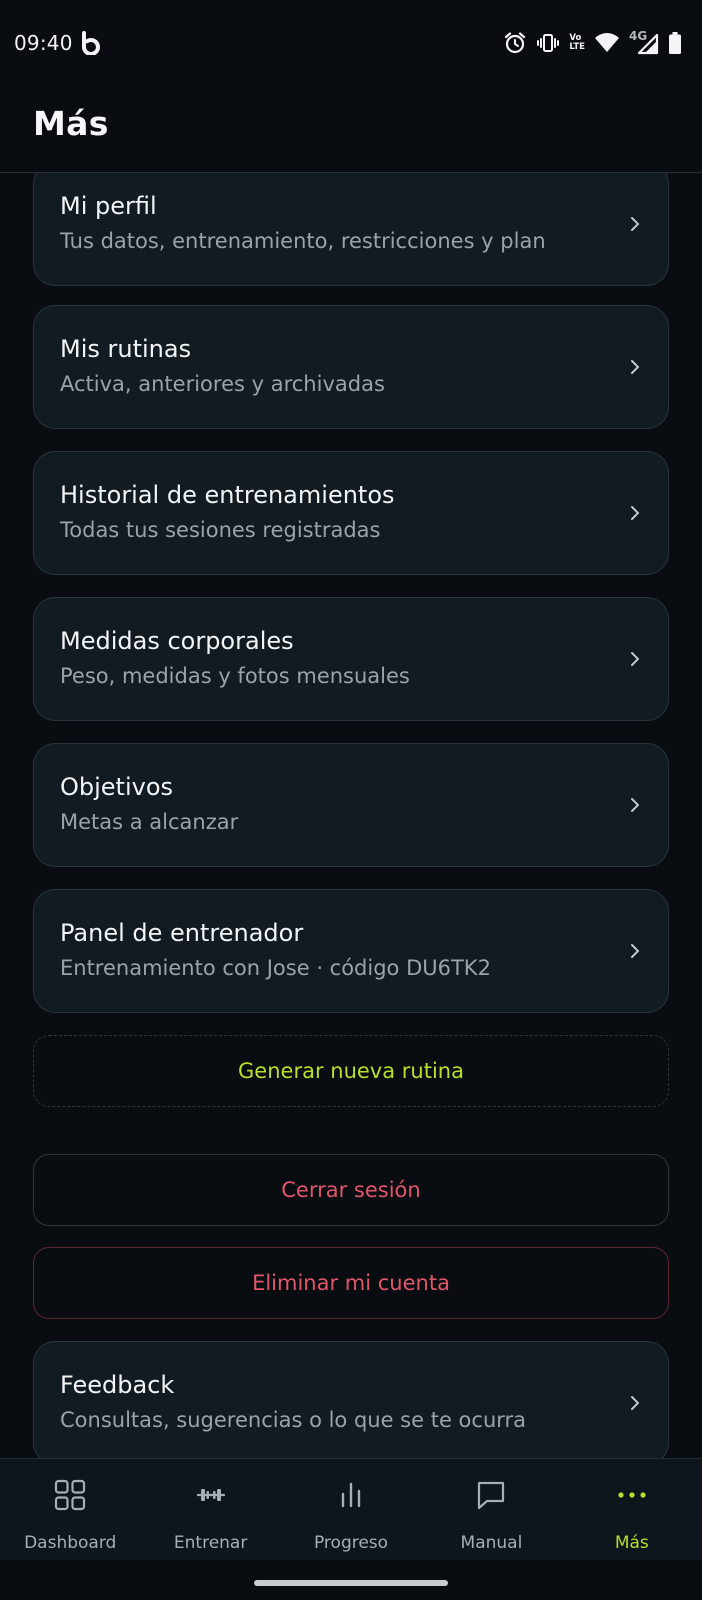  Describe the element at coordinates (351, 130) in the screenshot. I see `page-header: Más` at that location.